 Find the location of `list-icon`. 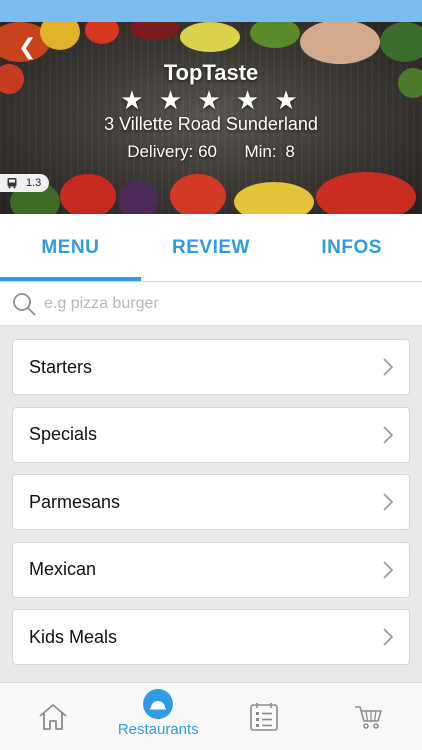

list-icon is located at coordinates (263, 716).